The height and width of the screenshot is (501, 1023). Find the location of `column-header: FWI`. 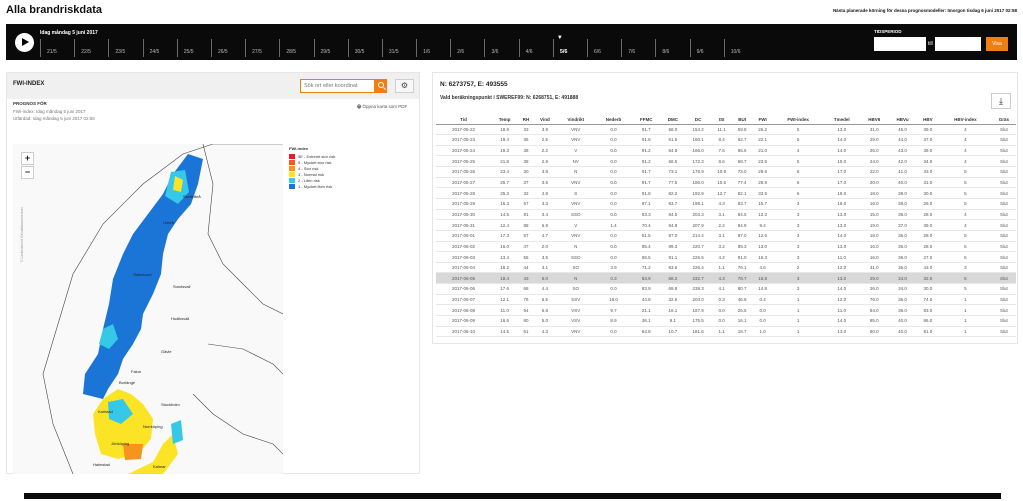

column-header: FWI is located at coordinates (762, 120).